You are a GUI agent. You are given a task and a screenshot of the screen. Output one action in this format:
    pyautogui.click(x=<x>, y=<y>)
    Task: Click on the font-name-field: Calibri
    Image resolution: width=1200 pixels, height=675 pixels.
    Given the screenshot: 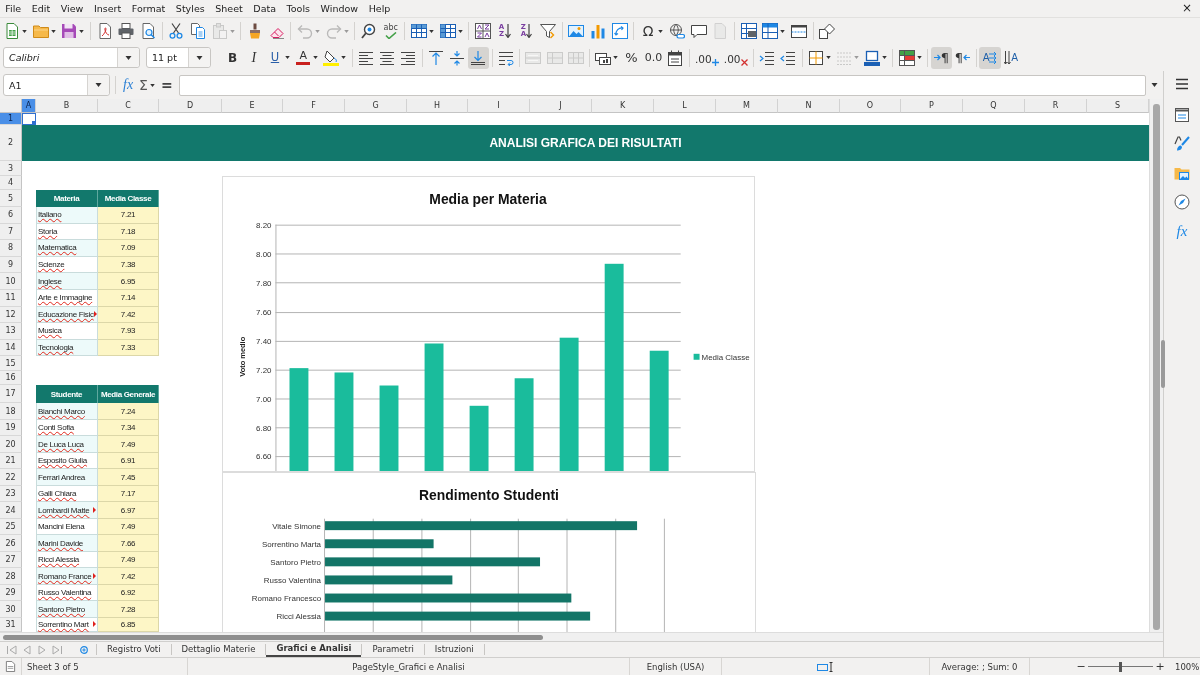 What is the action you would take?
    pyautogui.click(x=71, y=57)
    